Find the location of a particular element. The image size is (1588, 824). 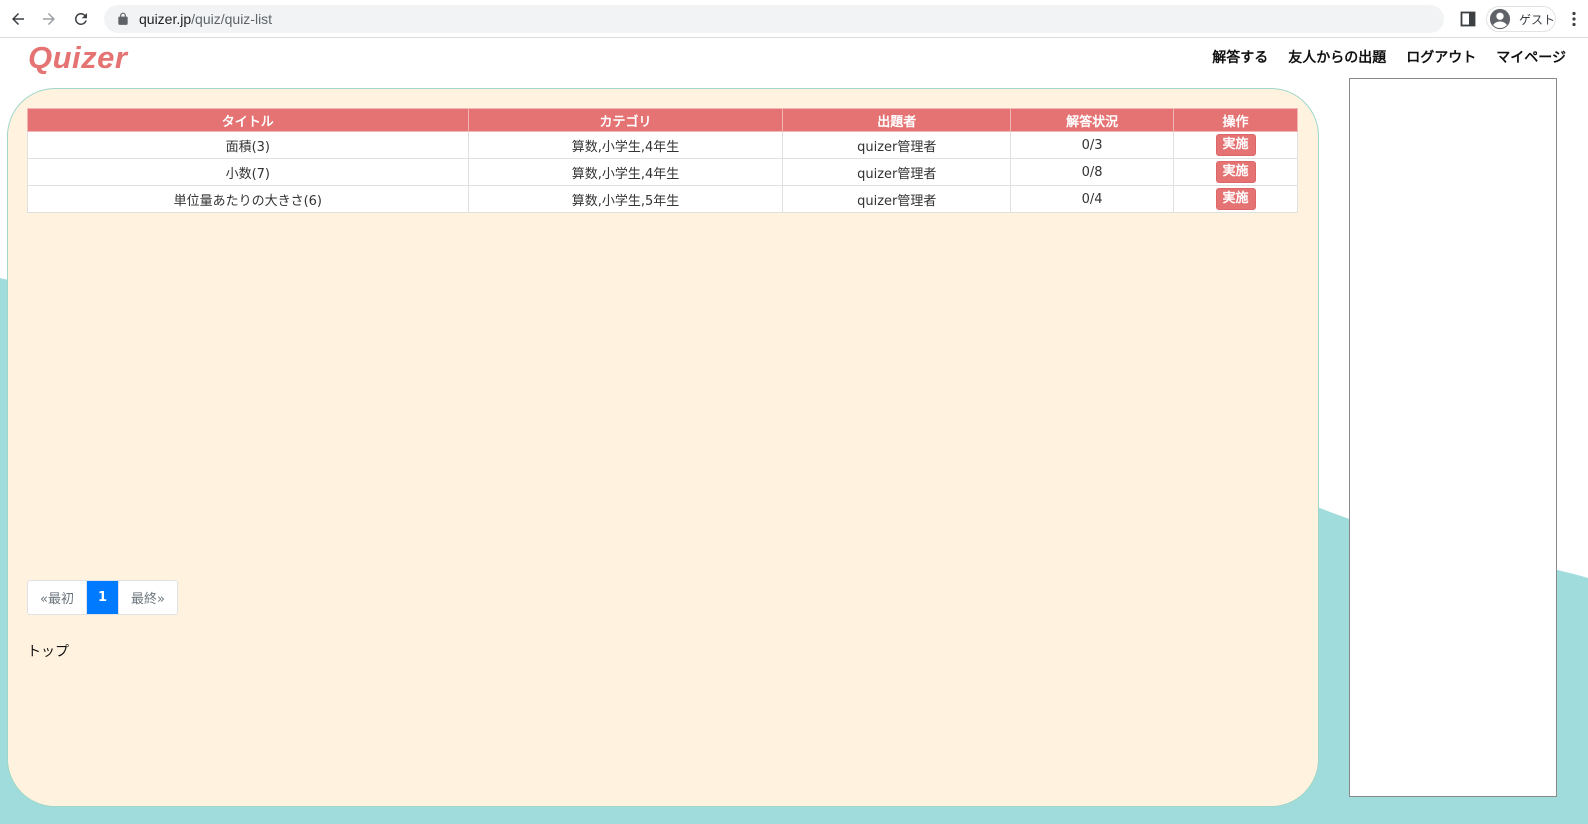

cell-status: 0/3 is located at coordinates (1092, 145).